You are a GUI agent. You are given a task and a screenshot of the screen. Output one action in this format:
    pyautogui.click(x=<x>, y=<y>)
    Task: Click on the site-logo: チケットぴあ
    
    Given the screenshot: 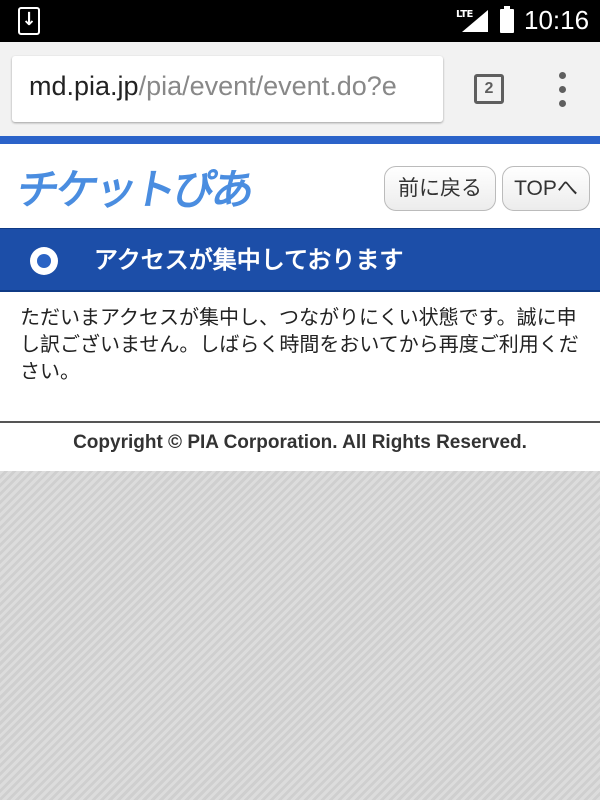 What is the action you would take?
    pyautogui.click(x=135, y=186)
    